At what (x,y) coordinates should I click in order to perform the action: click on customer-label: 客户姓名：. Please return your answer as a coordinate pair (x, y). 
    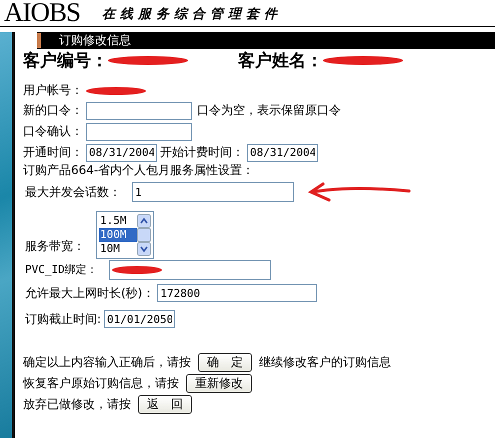
    Looking at the image, I should click on (280, 61).